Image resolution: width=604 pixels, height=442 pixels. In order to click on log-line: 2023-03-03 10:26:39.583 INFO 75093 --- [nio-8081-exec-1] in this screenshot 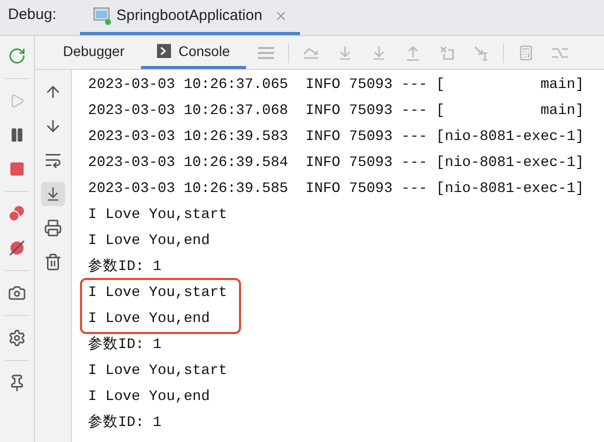, I will do `click(336, 137)`.